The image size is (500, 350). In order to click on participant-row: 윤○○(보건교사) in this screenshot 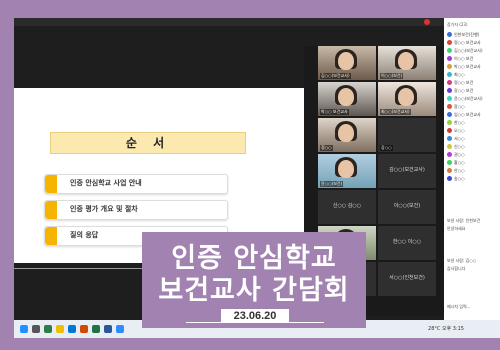, I will do `click(472, 99)`.